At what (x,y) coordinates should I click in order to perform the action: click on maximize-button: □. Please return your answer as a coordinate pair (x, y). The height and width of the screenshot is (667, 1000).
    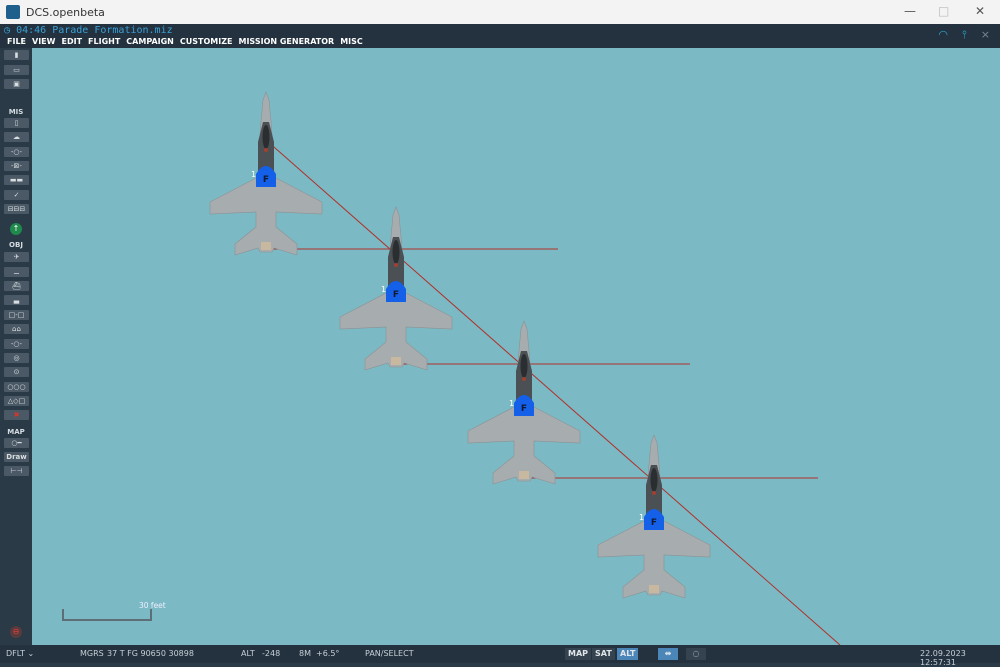
    Looking at the image, I should click on (943, 11).